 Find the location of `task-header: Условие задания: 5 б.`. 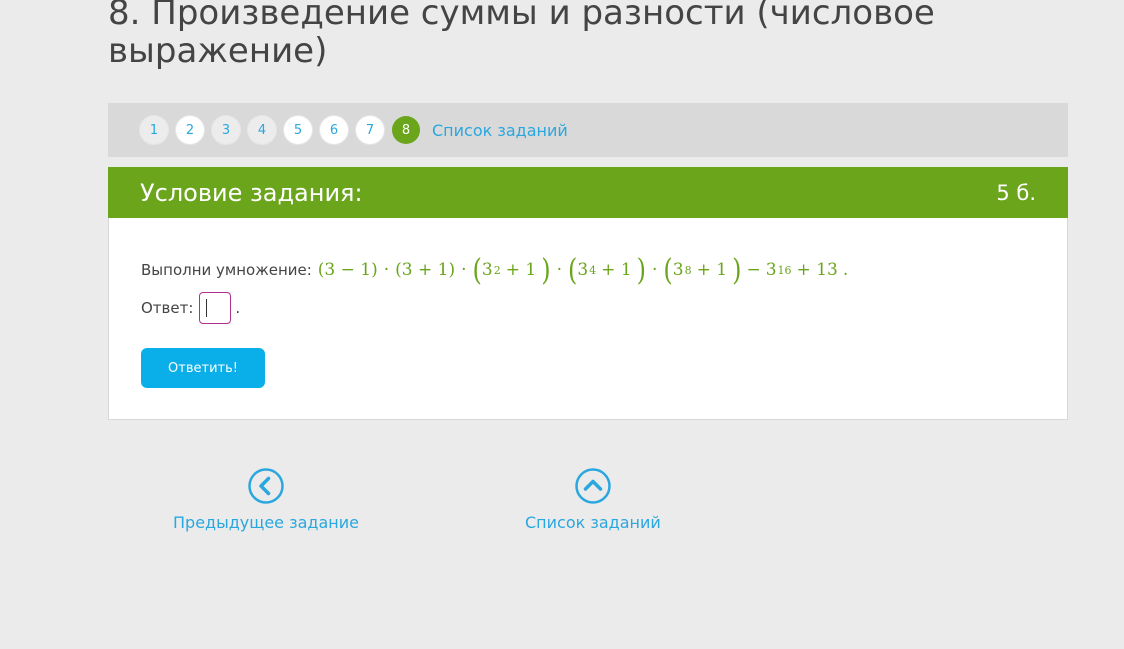

task-header: Условие задания: 5 б. is located at coordinates (588, 192).